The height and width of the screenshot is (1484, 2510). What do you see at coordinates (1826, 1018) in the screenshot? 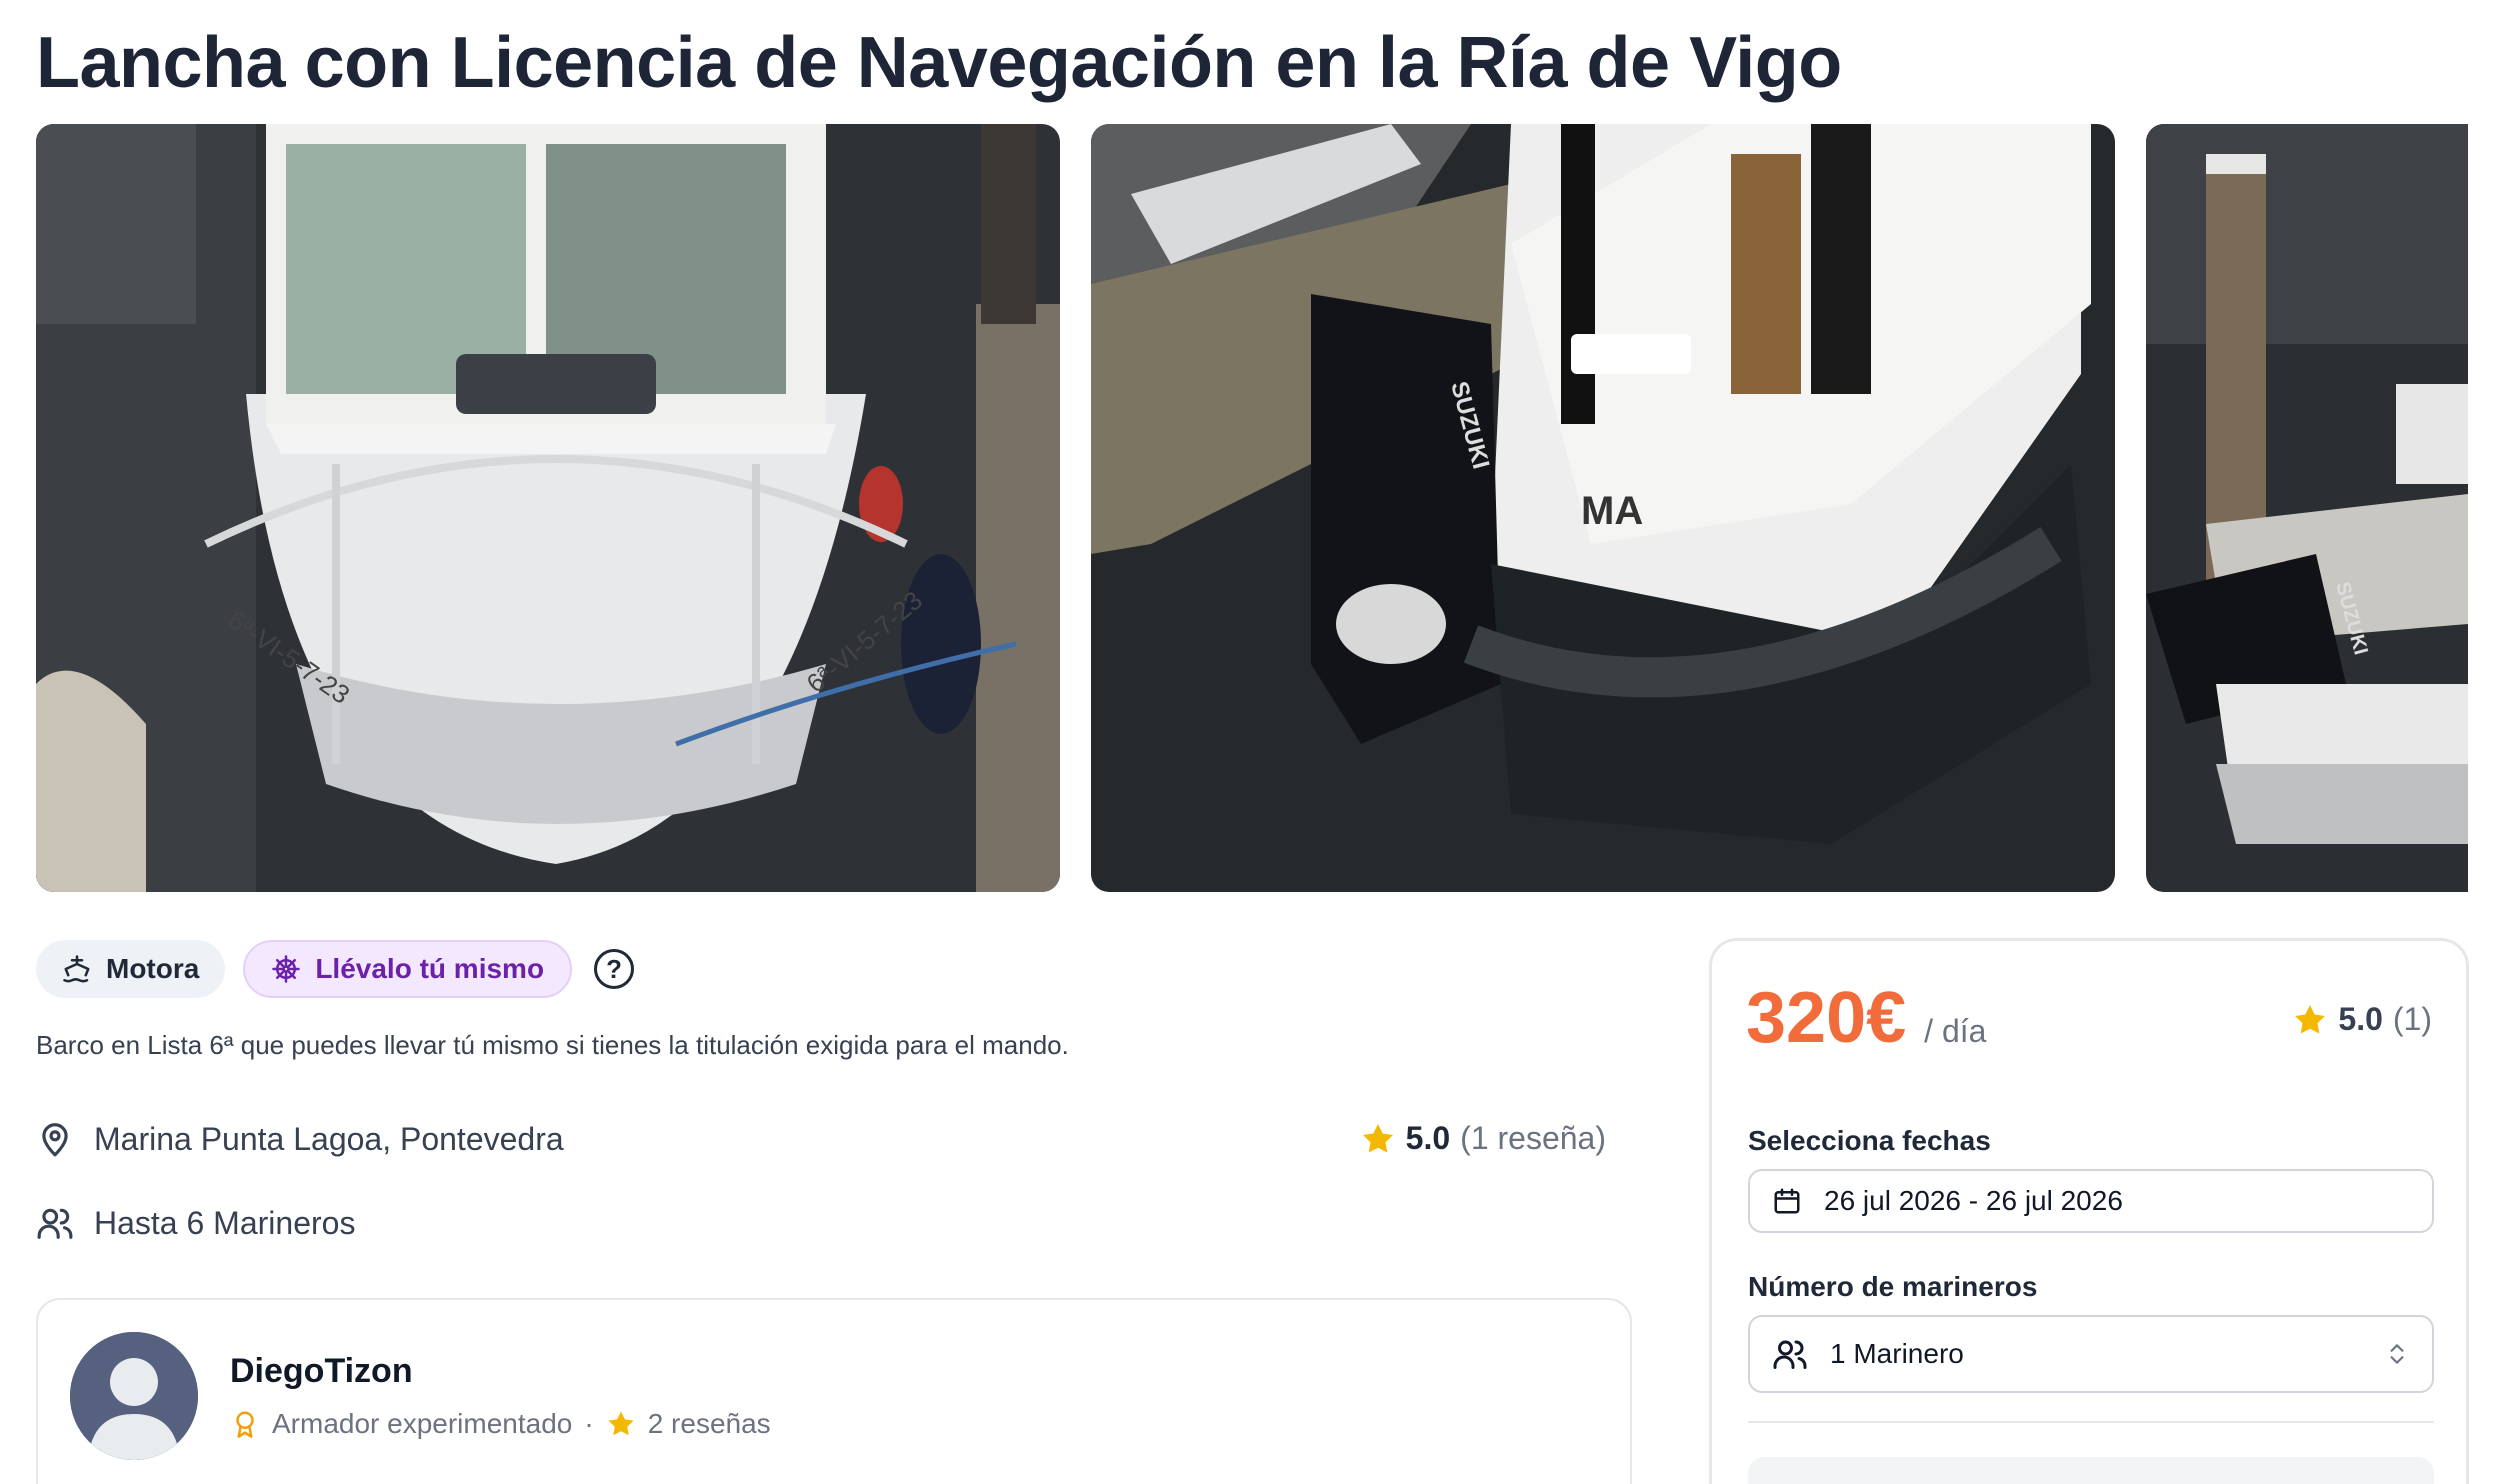
I see `price-amount: 320€` at bounding box center [1826, 1018].